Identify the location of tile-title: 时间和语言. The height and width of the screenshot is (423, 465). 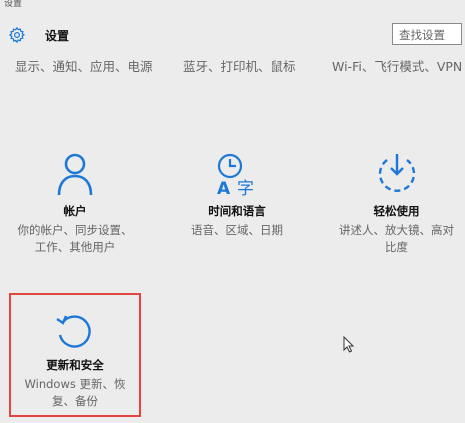
(237, 211).